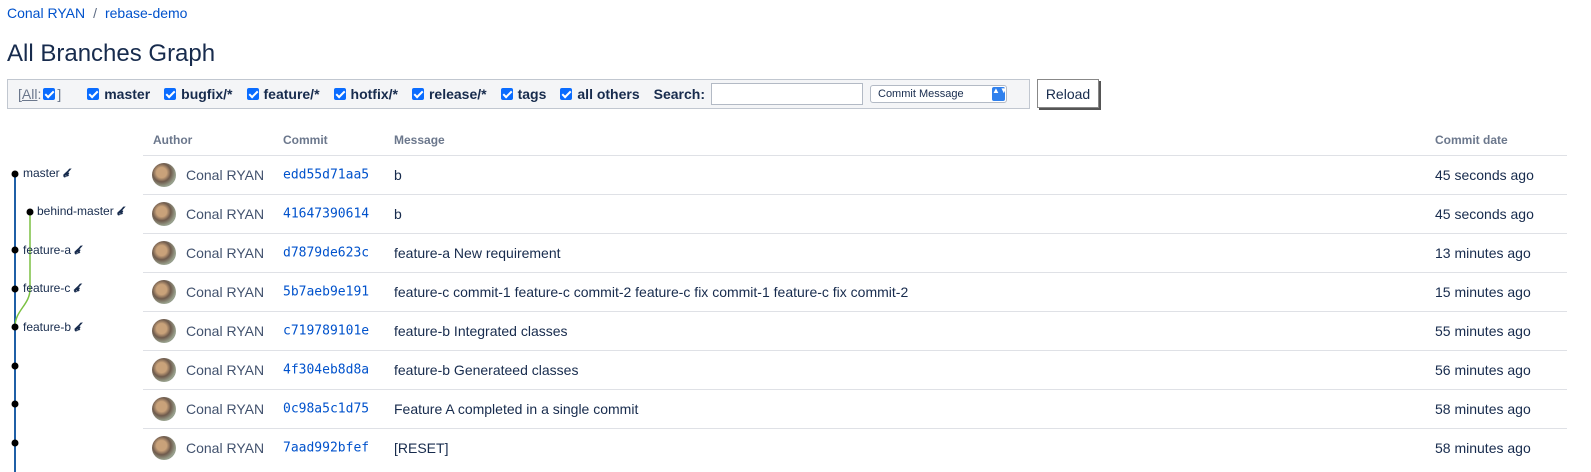 This screenshot has height=472, width=1591. What do you see at coordinates (1068, 93) in the screenshot?
I see `reload-button: Reload` at bounding box center [1068, 93].